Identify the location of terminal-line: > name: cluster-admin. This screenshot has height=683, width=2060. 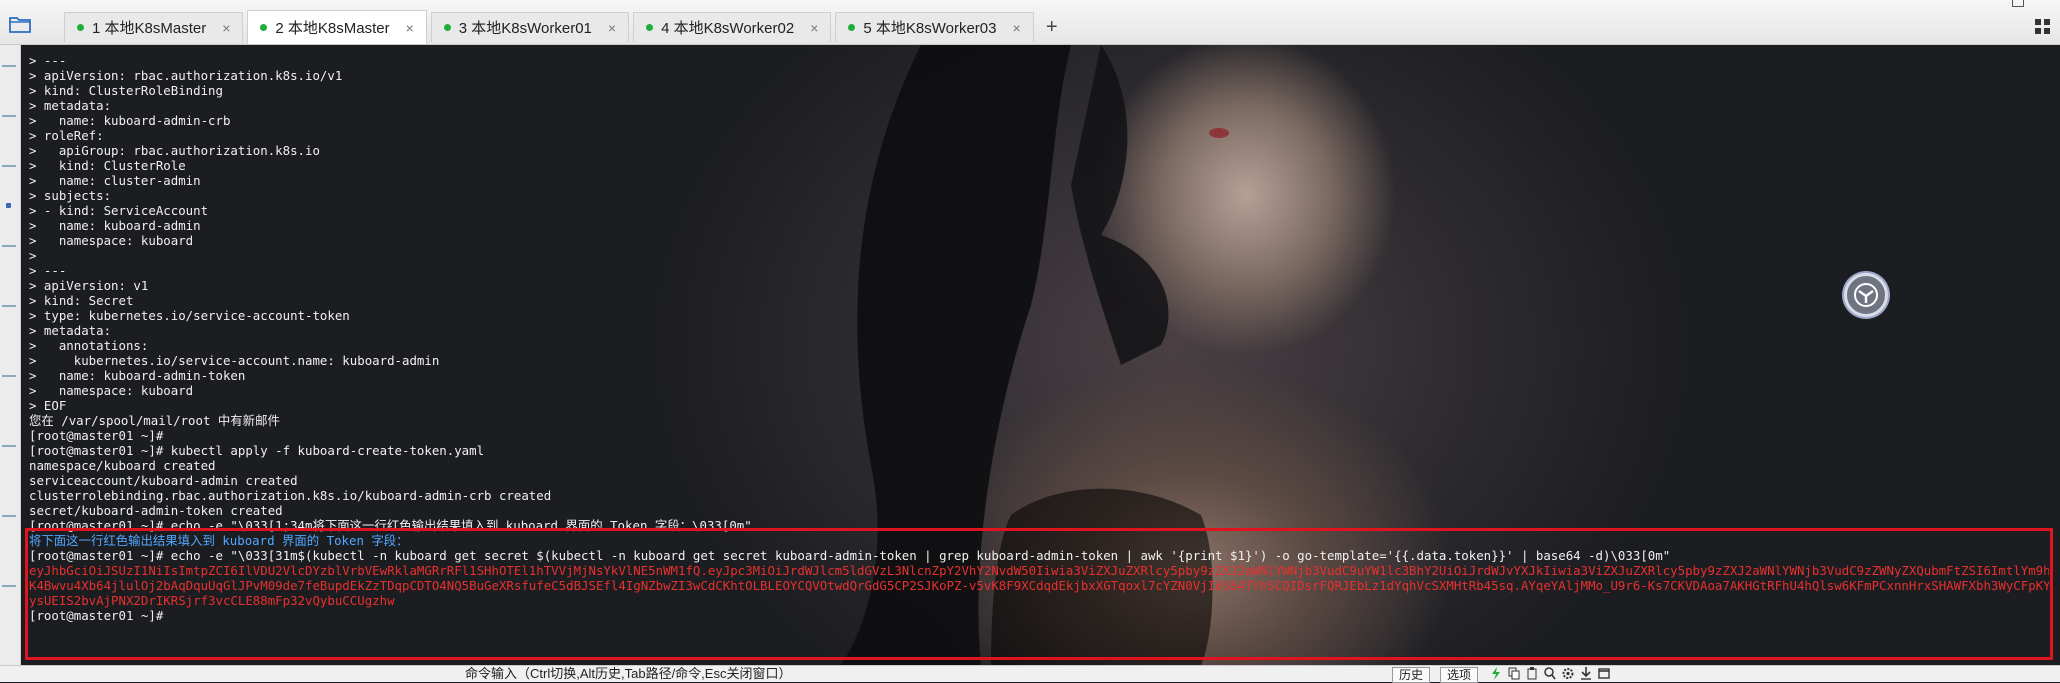
(115, 180).